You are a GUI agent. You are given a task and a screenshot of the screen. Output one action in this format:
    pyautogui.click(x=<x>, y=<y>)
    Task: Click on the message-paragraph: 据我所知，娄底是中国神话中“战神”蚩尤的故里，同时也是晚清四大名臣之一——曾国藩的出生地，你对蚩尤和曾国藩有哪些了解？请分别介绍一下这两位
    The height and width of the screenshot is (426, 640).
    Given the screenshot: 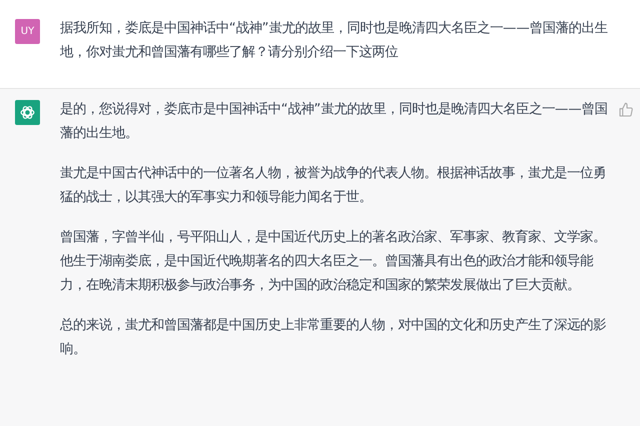 What is the action you would take?
    pyautogui.click(x=334, y=41)
    